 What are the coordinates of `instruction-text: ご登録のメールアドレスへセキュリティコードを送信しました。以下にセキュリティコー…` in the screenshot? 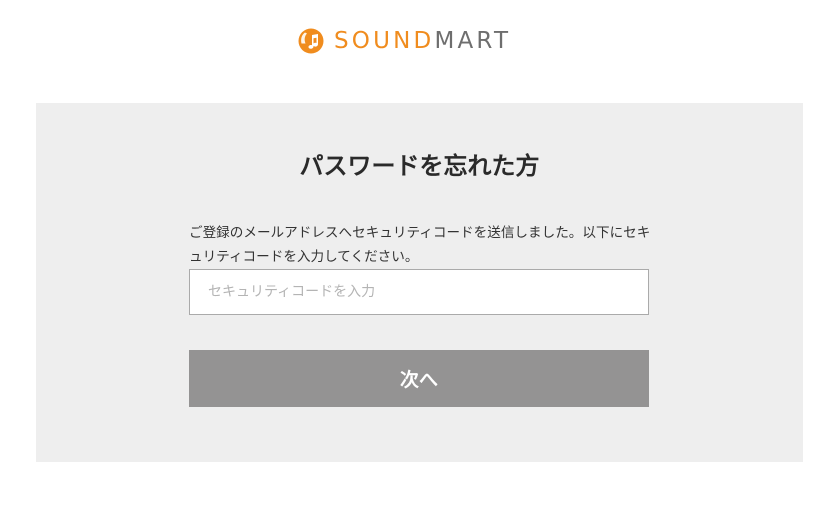 It's located at (420, 245).